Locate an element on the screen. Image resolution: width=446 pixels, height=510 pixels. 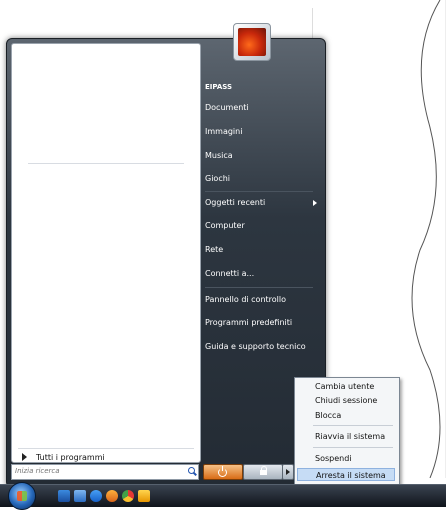
all-programs-label: Tutti i programmi is located at coordinates (70, 457).